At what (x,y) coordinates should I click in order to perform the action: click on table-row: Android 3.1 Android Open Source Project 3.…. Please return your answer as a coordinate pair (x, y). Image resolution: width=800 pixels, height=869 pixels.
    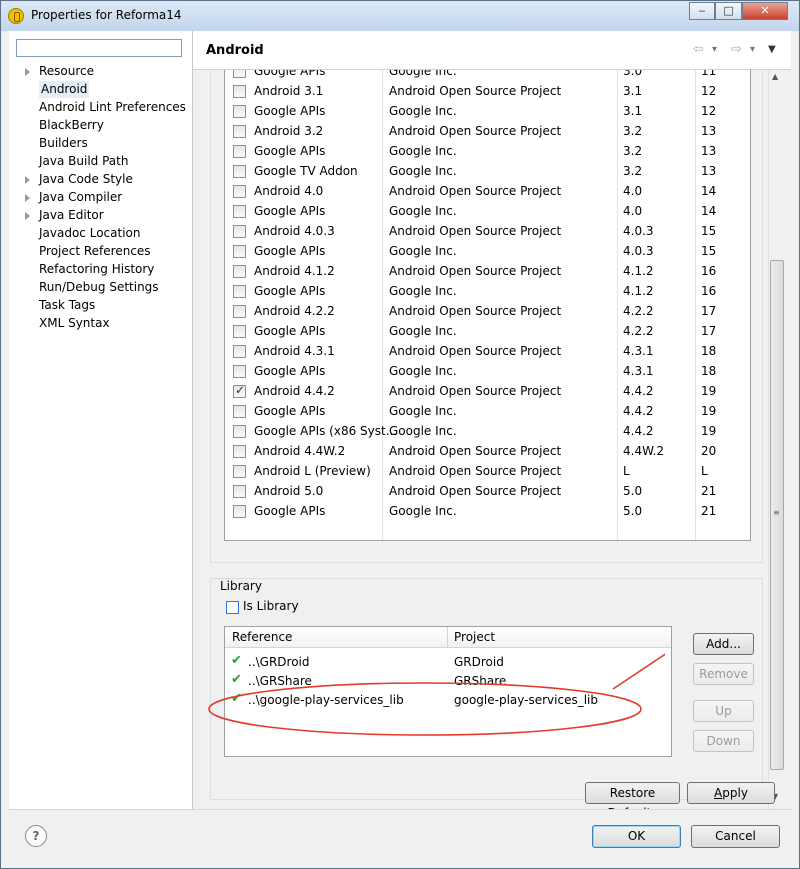
    Looking at the image, I should click on (487, 91).